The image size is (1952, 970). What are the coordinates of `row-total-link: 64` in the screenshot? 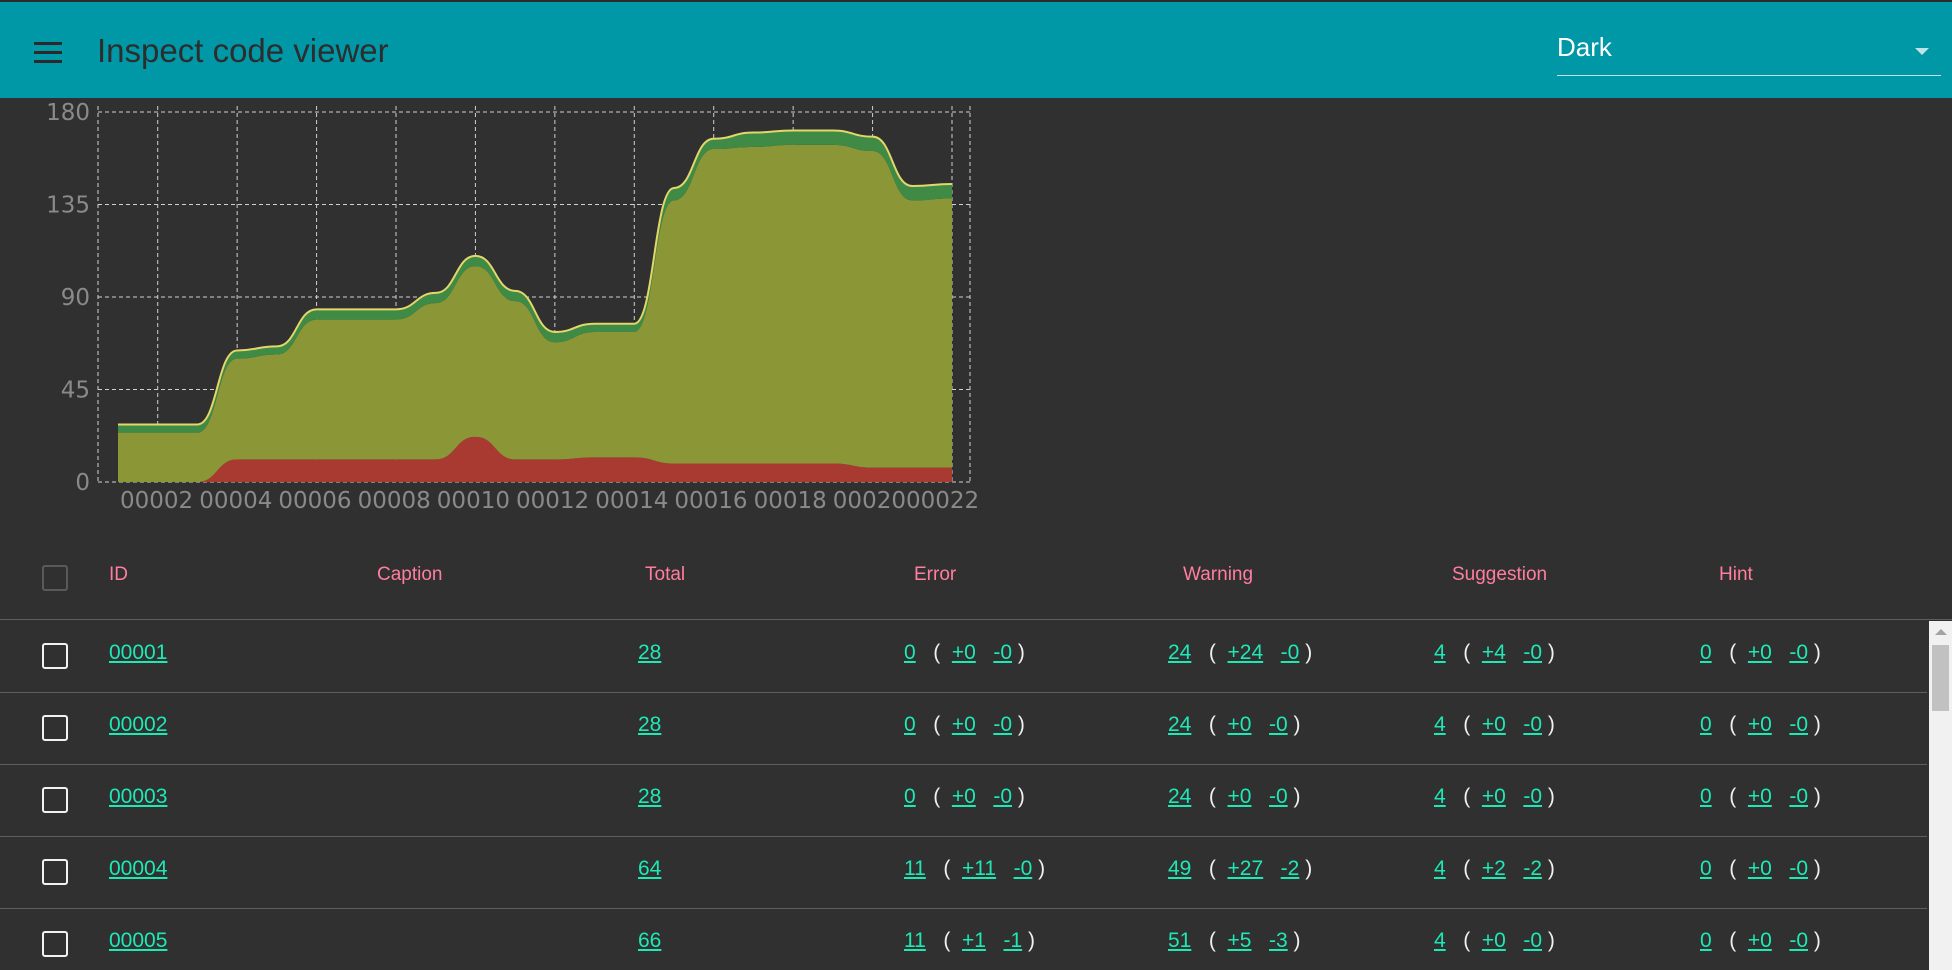 It's located at (649, 869).